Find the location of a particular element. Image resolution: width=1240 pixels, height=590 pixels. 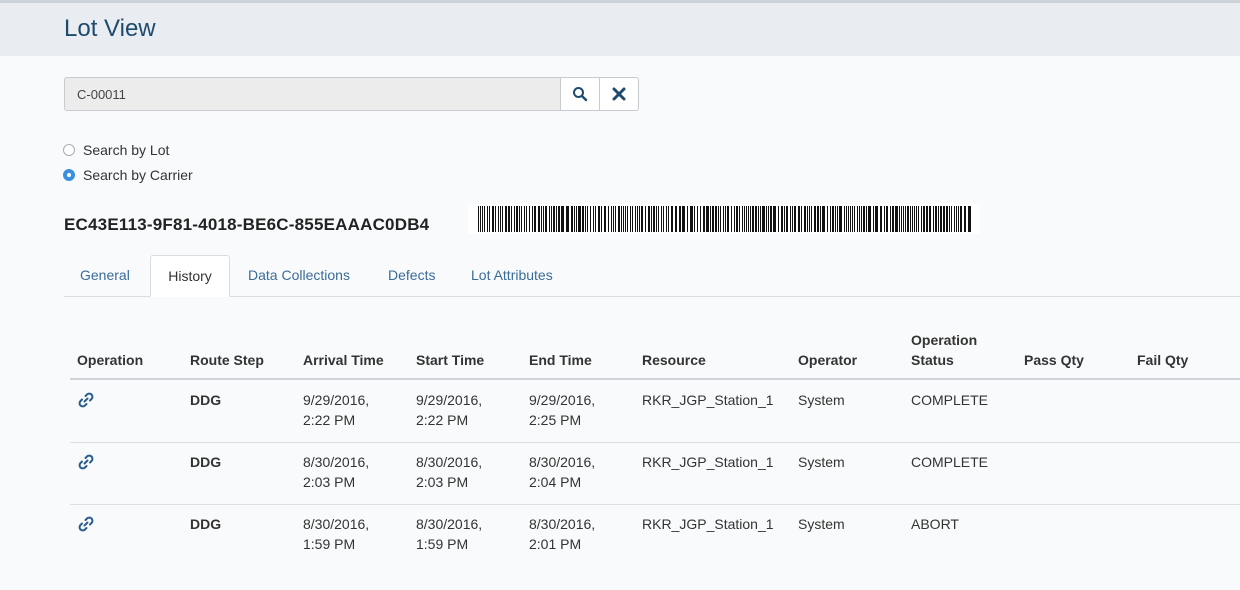

search-input is located at coordinates (312, 94).